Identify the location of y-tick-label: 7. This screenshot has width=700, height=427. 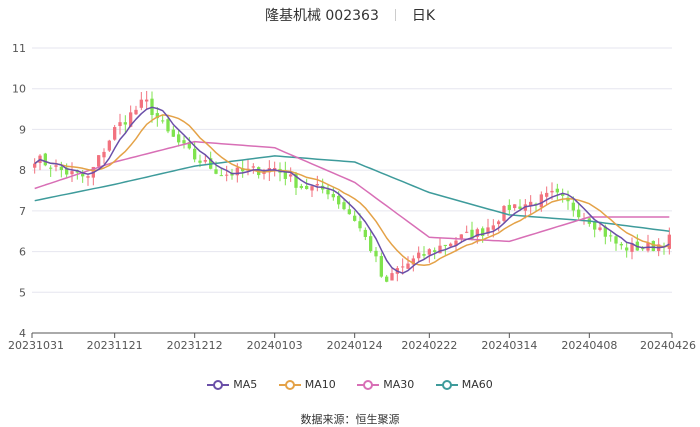
(22, 211).